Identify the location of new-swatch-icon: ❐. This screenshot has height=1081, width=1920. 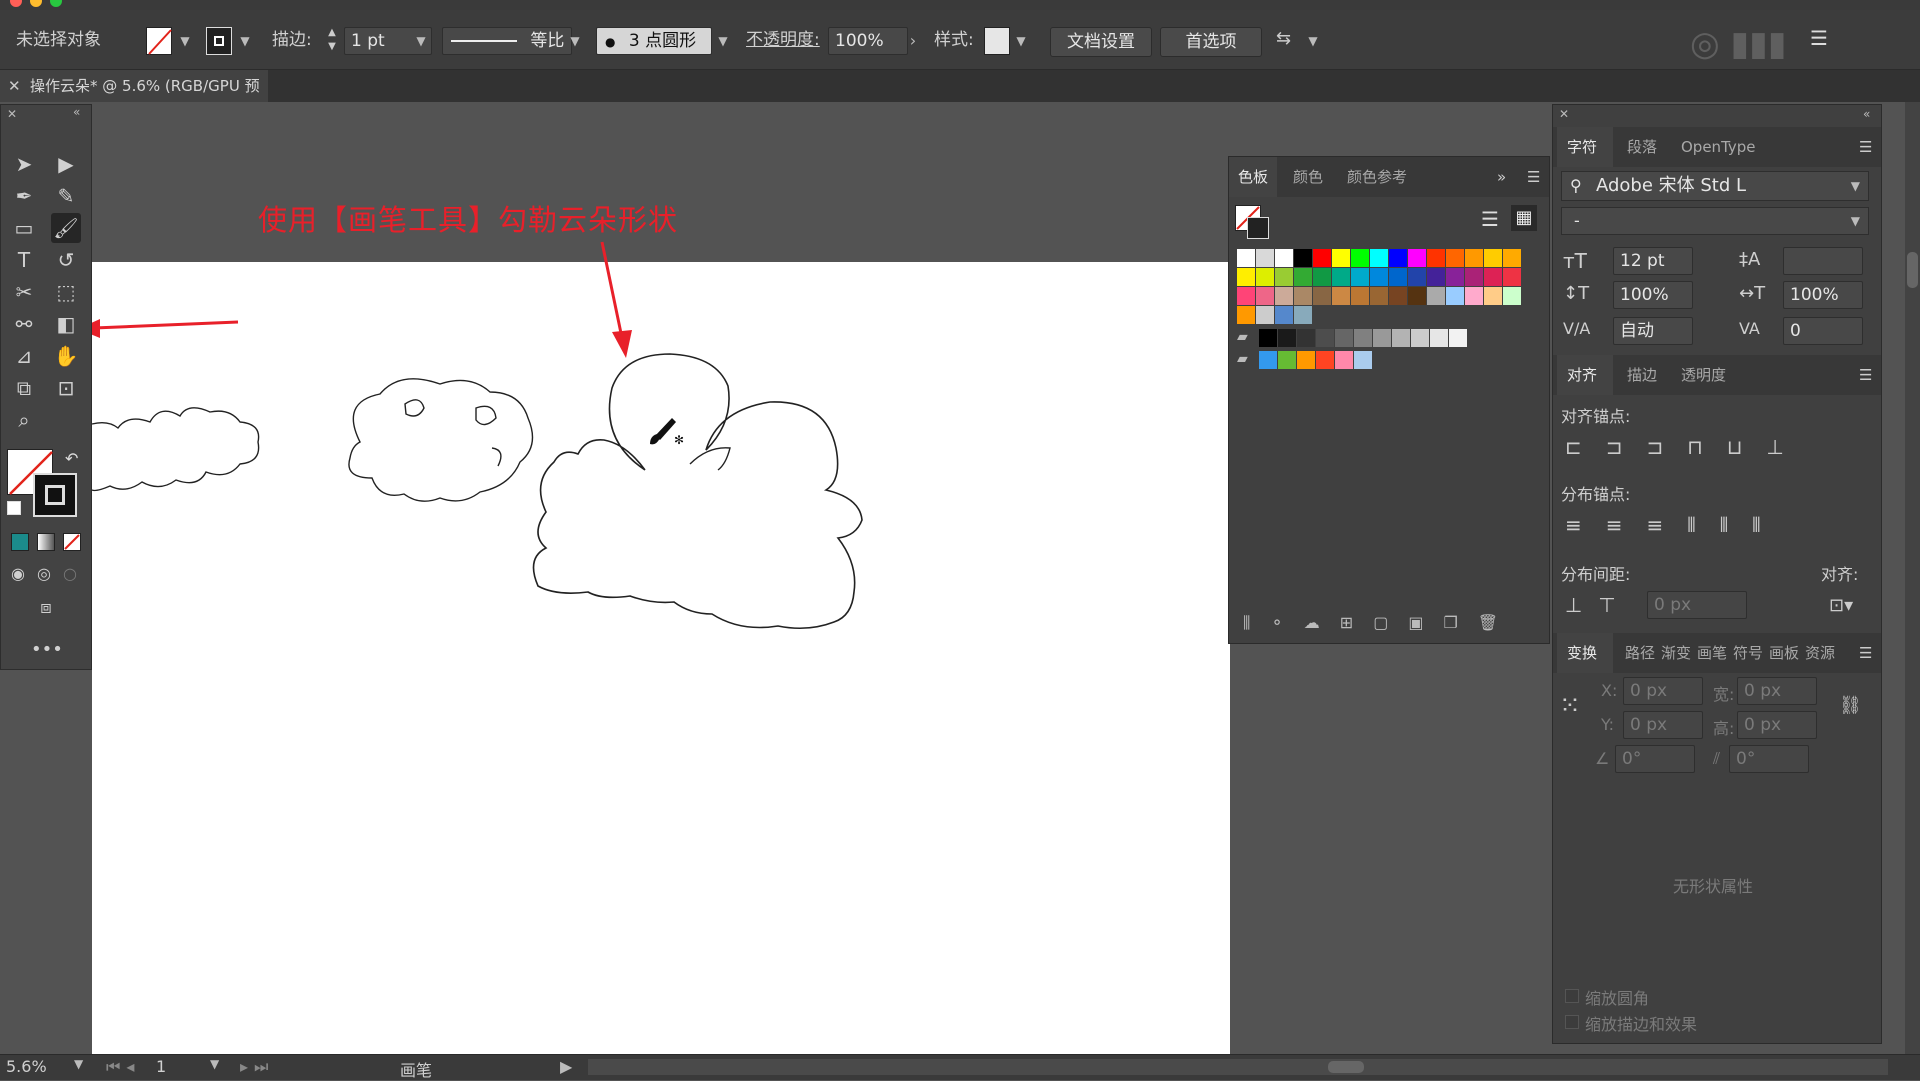
(1460, 622).